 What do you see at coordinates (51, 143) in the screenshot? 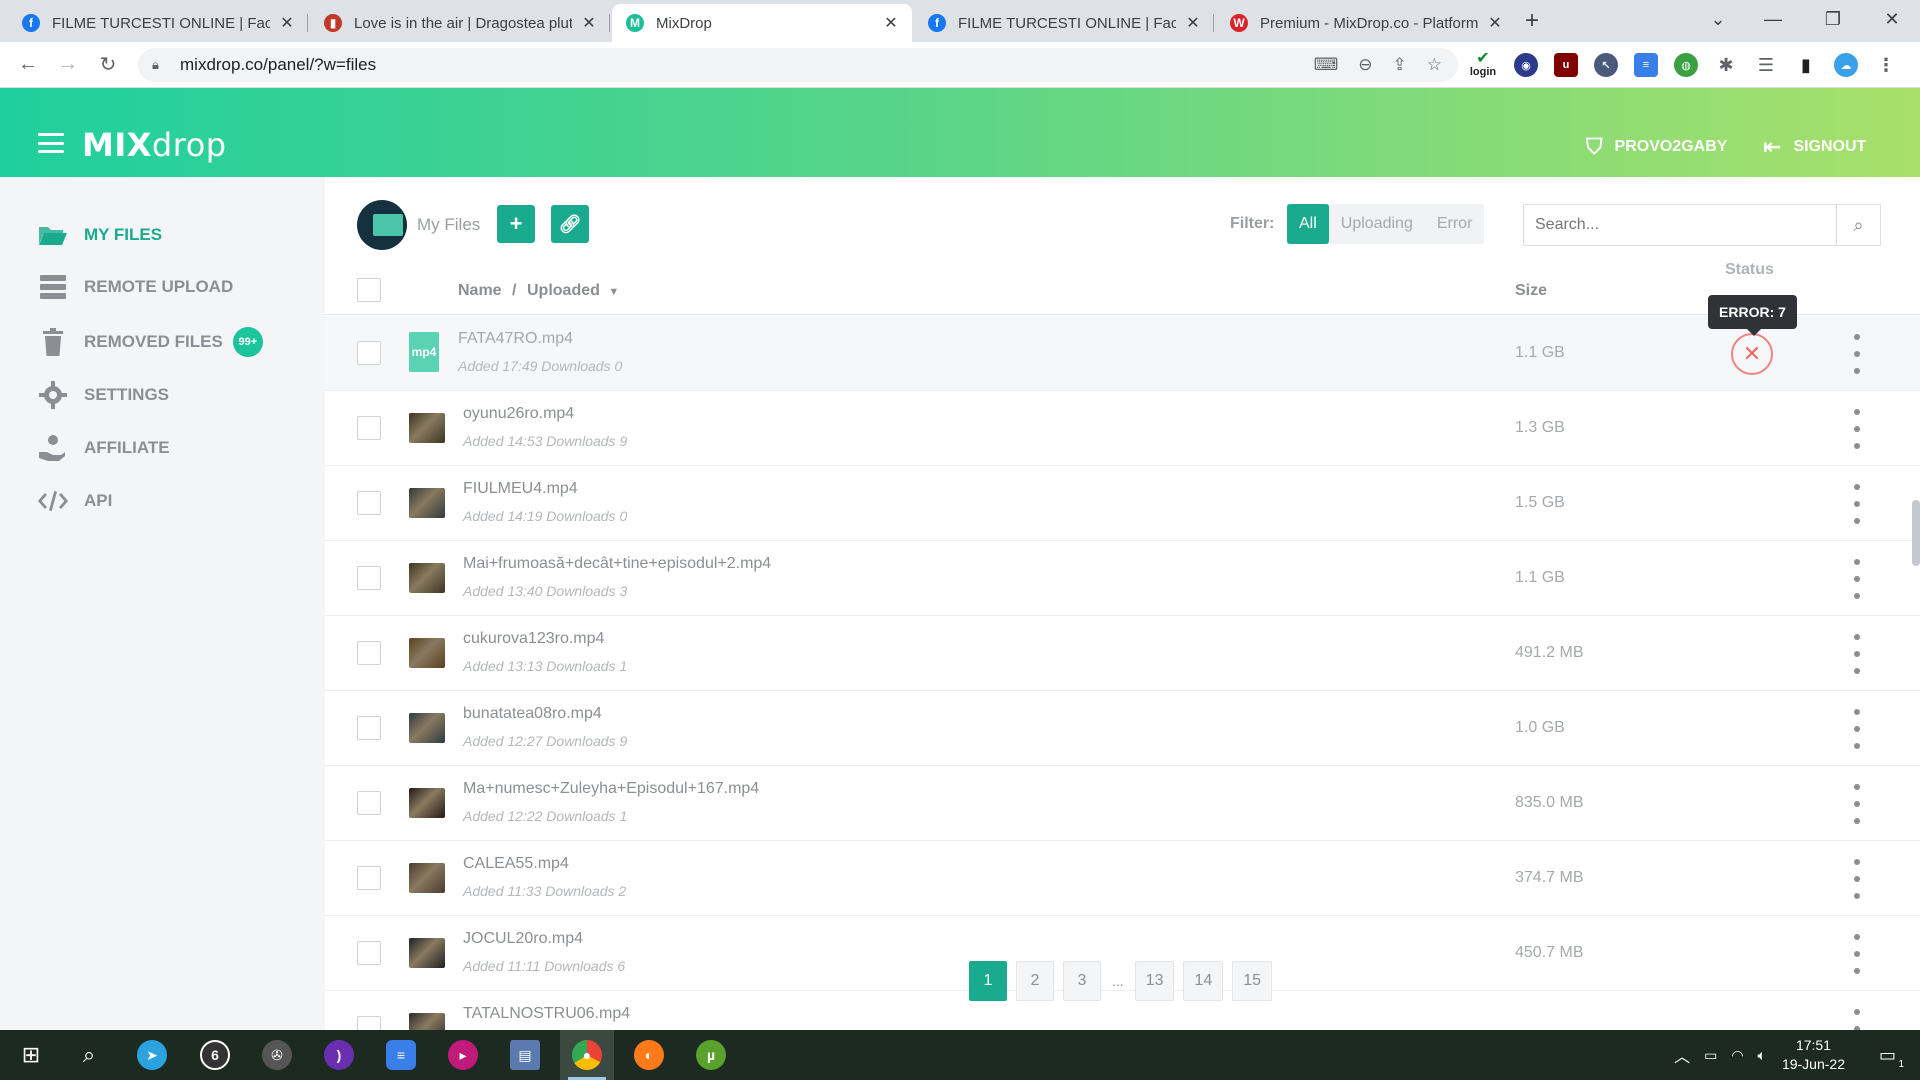
I see `hamburger-menu-icon` at bounding box center [51, 143].